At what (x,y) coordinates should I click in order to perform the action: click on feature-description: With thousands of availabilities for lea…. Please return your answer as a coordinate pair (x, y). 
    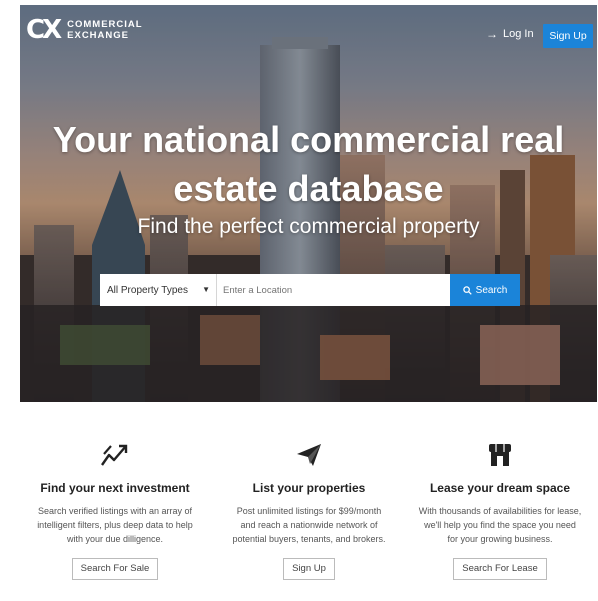
    Looking at the image, I should click on (500, 525).